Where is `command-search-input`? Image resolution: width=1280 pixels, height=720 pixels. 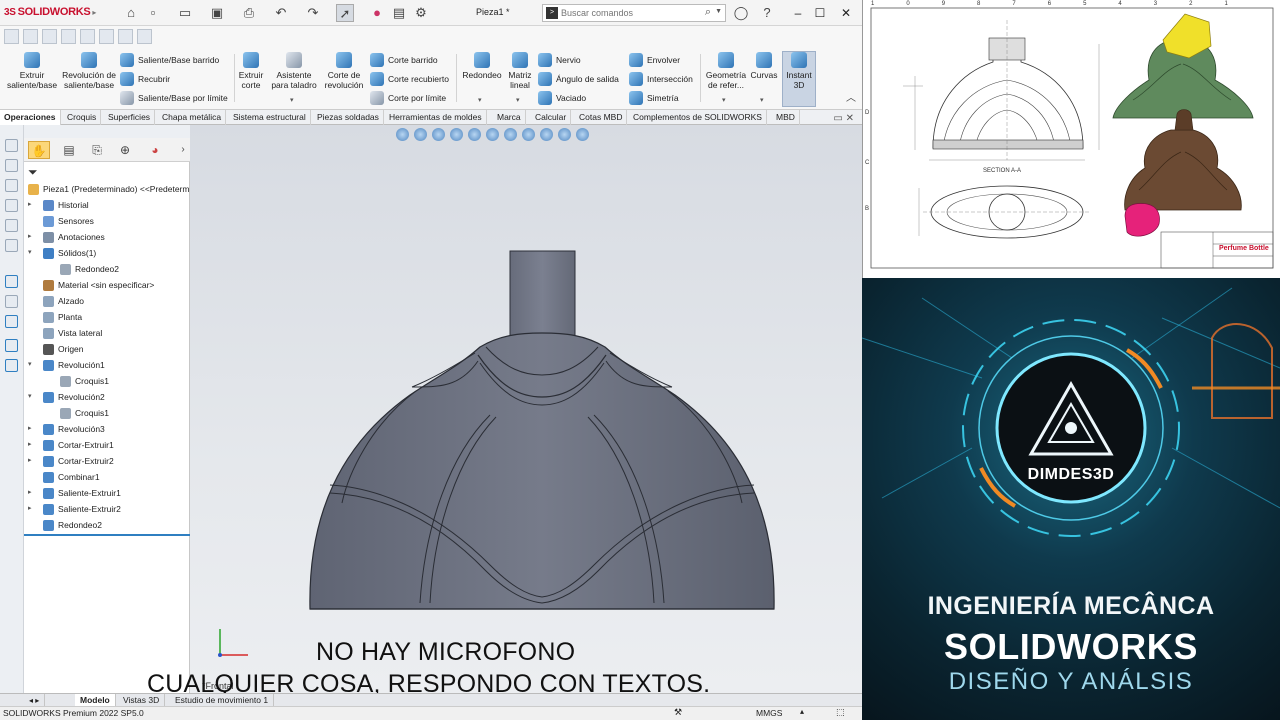
command-search-input is located at coordinates (631, 13).